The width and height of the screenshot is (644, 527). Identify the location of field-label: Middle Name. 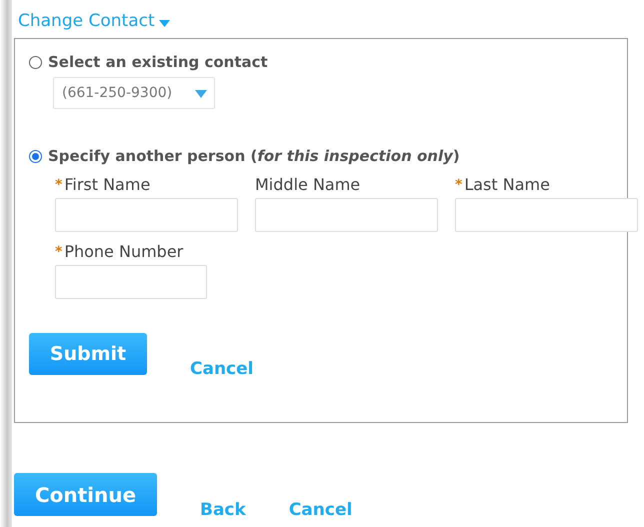
(308, 184).